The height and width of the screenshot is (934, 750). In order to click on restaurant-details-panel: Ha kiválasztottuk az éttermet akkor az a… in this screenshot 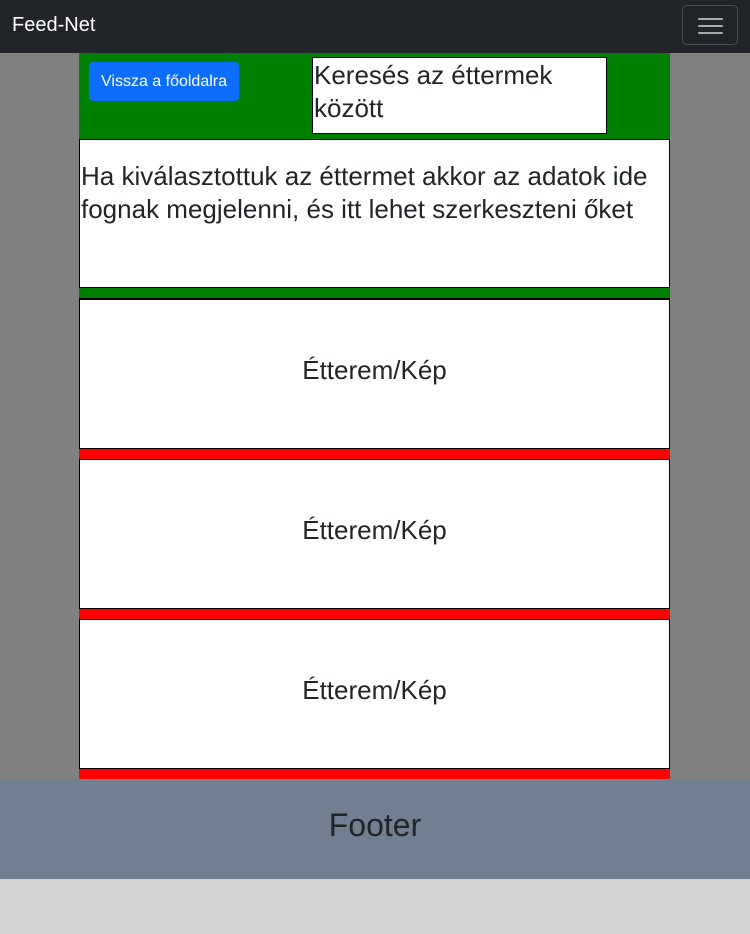, I will do `click(374, 213)`.